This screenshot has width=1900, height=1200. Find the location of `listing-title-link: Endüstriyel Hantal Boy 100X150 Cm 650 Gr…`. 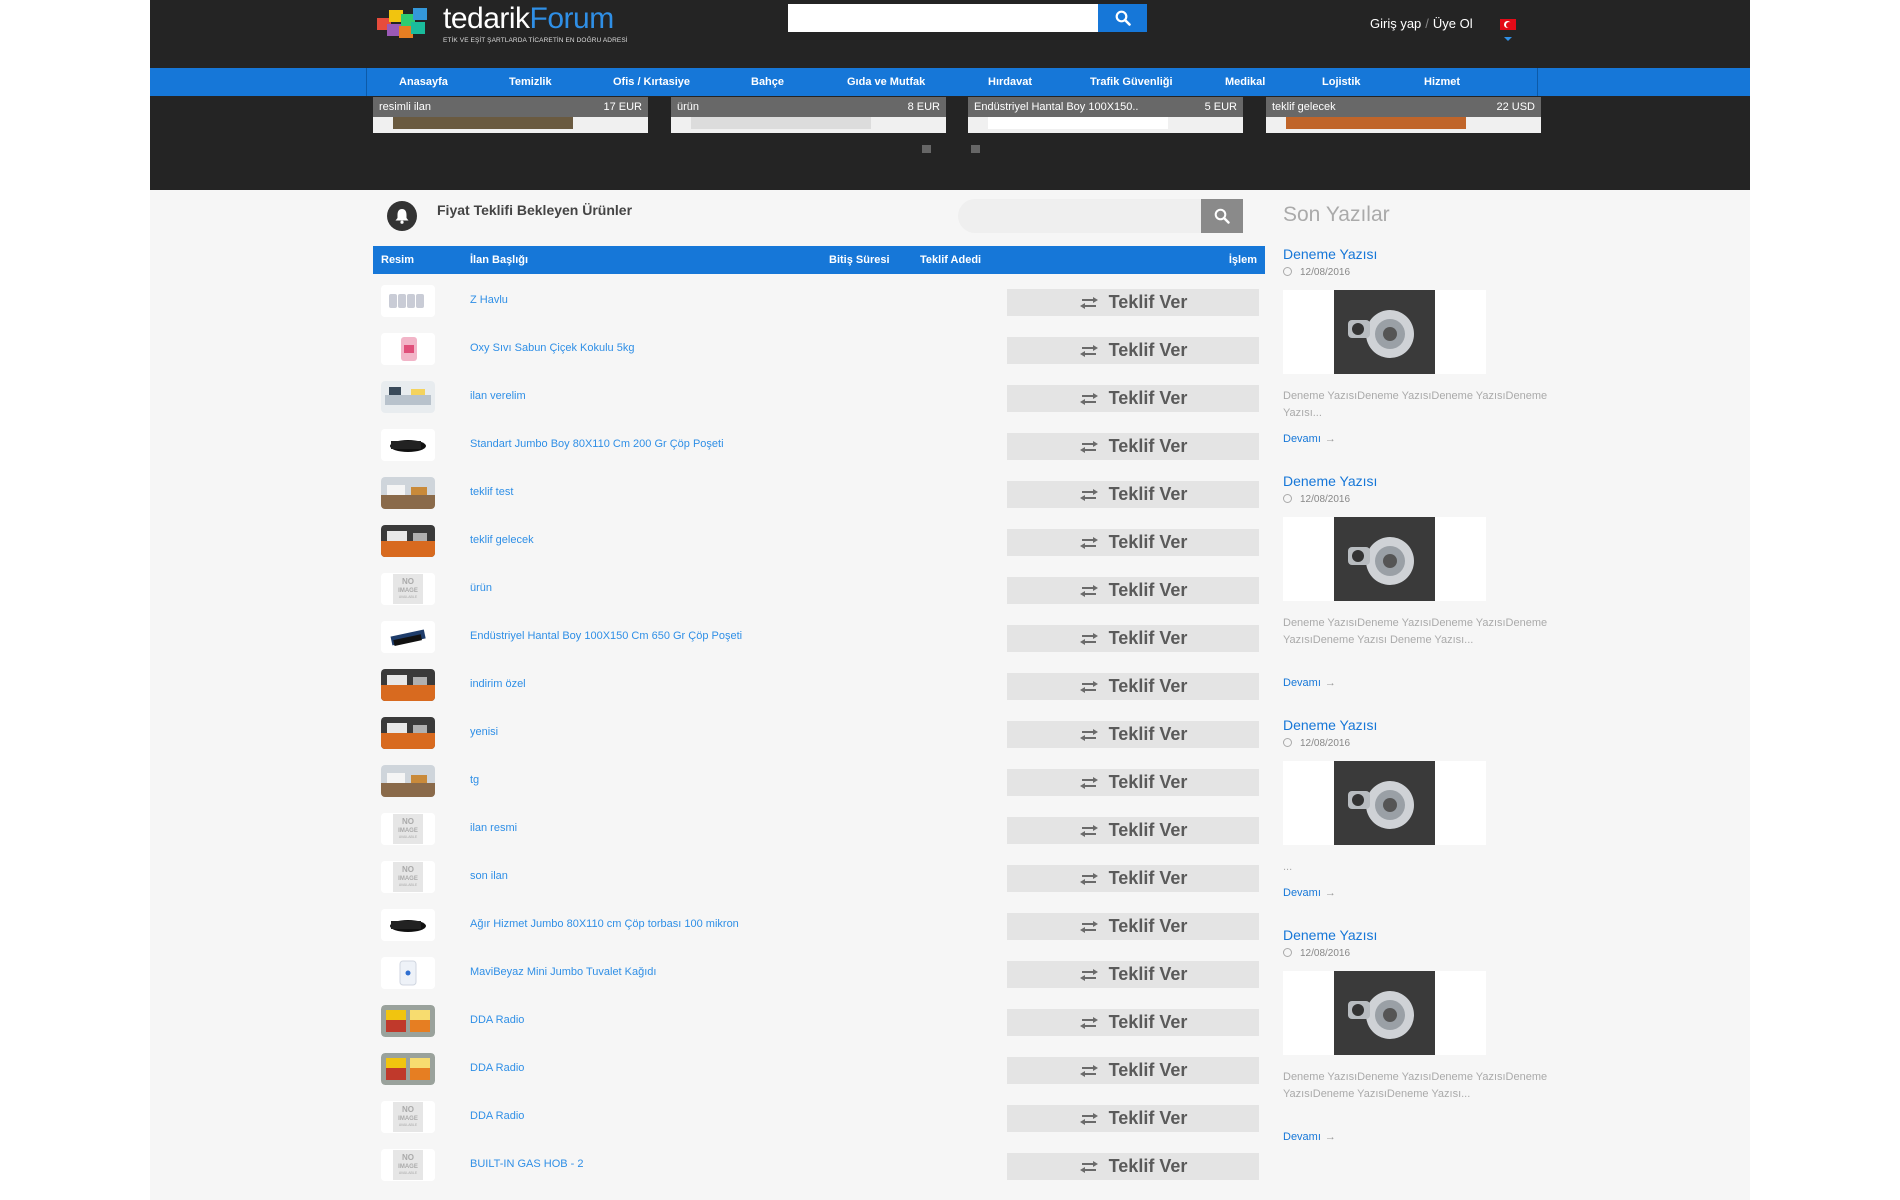

listing-title-link: Endüstriyel Hantal Boy 100X150 Cm 650 Gr… is located at coordinates (606, 636).